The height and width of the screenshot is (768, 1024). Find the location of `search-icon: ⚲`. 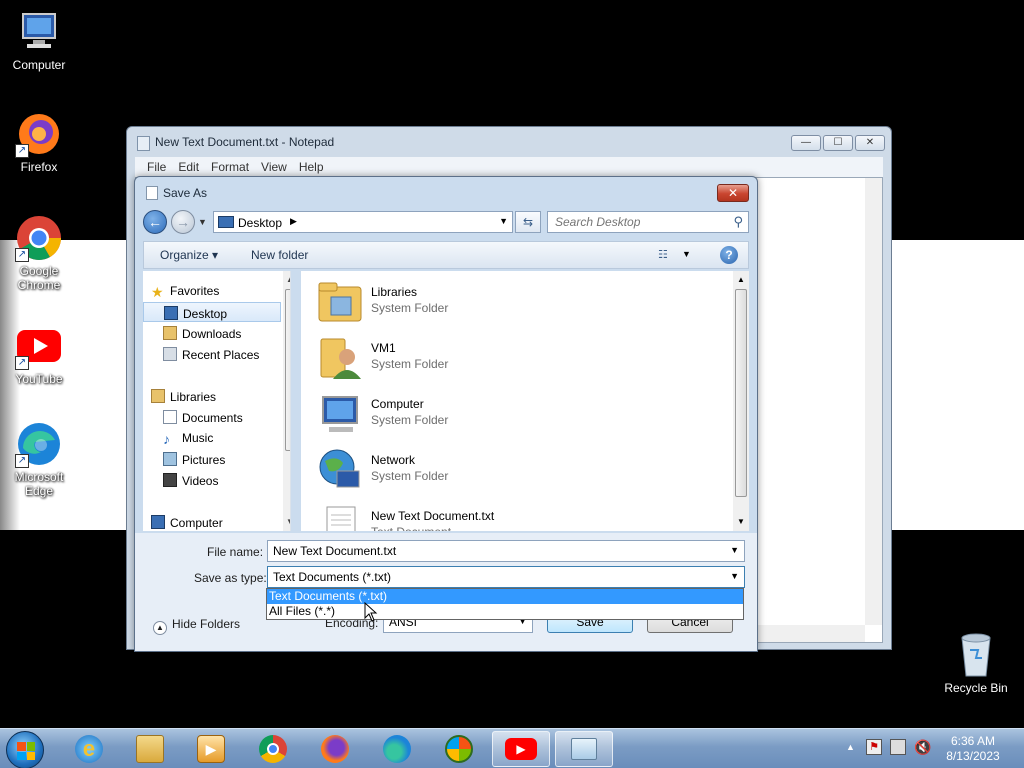

search-icon: ⚲ is located at coordinates (738, 222).